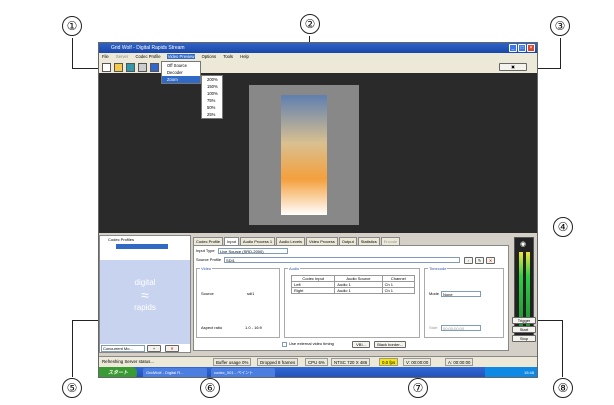 This screenshot has height=405, width=614. Describe the element at coordinates (311, 343) in the screenshot. I see `external-timing-label: Use external video timing` at that location.